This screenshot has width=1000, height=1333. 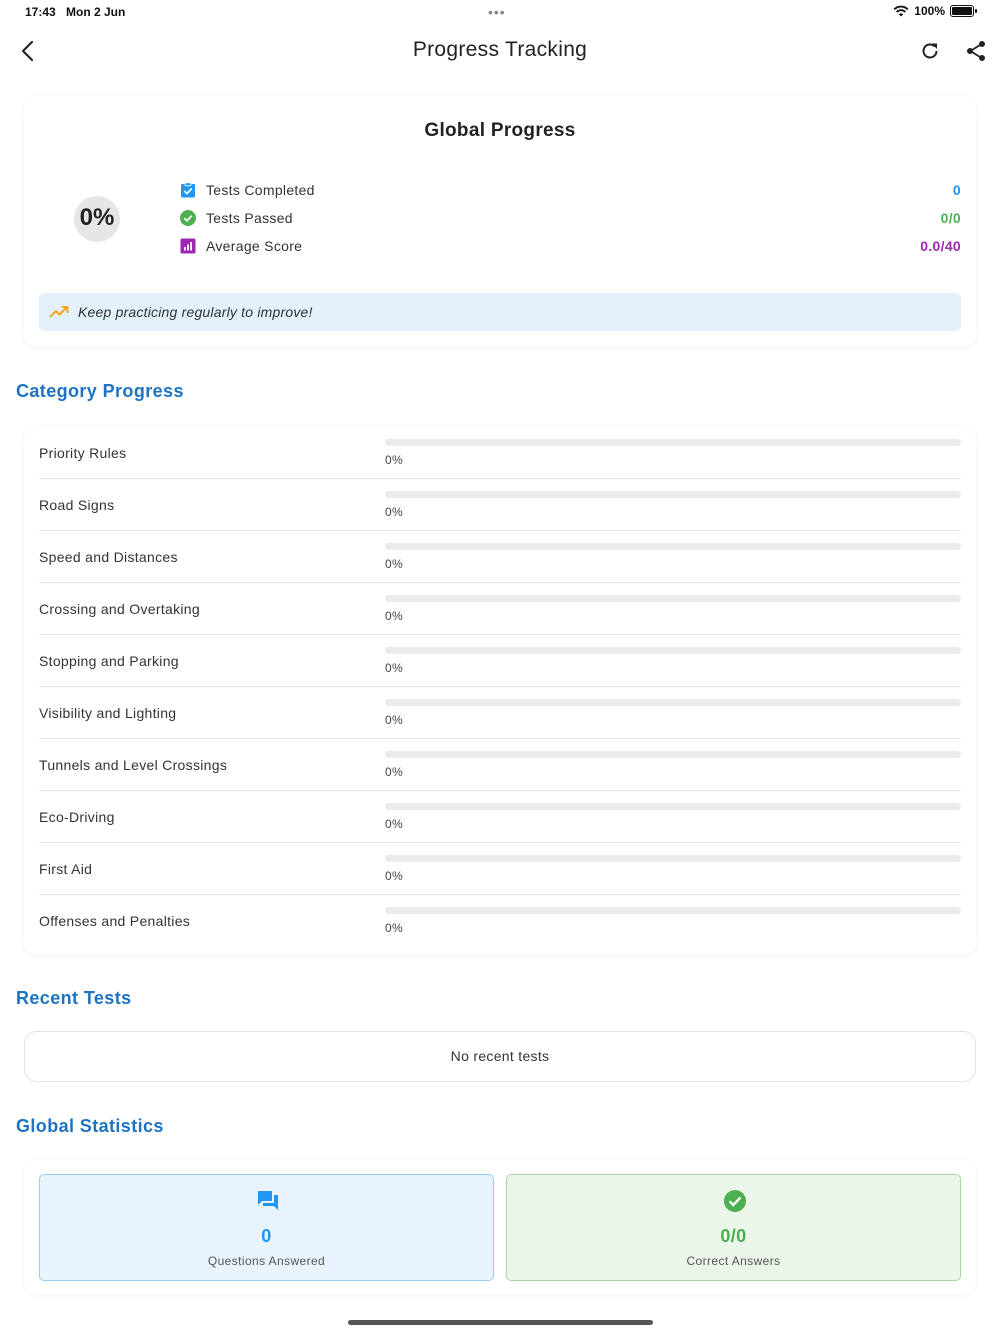 I want to click on refresh-icon, so click(x=930, y=51).